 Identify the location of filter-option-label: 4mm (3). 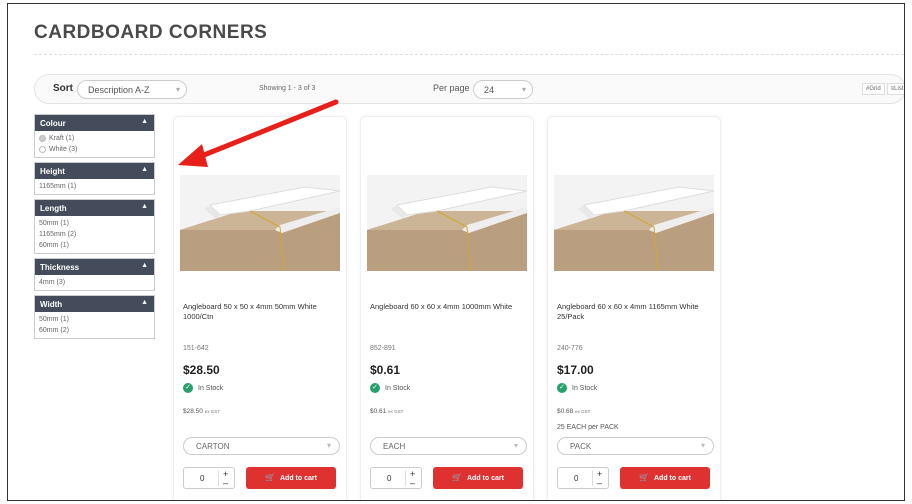
(52, 282).